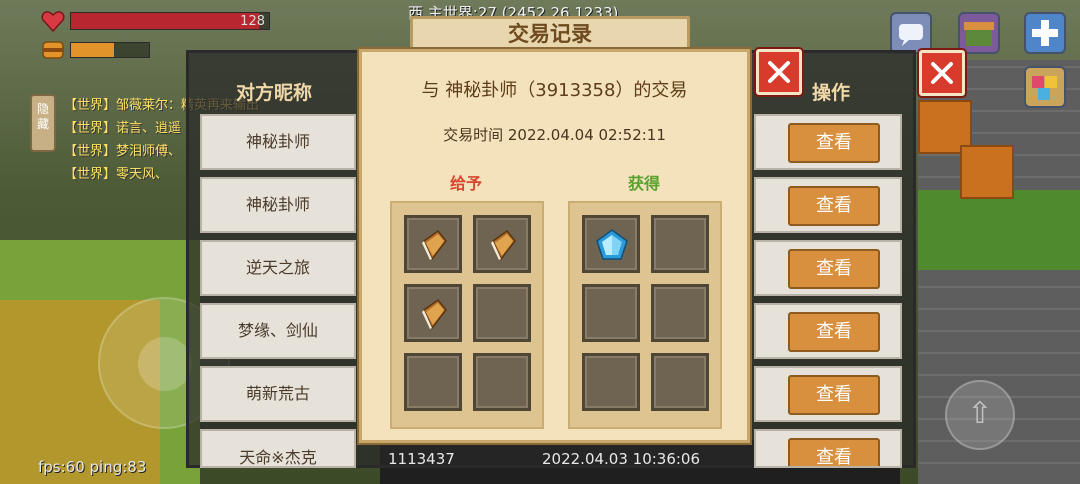  Describe the element at coordinates (252, 21) in the screenshot. I see `health-value: 128` at that location.